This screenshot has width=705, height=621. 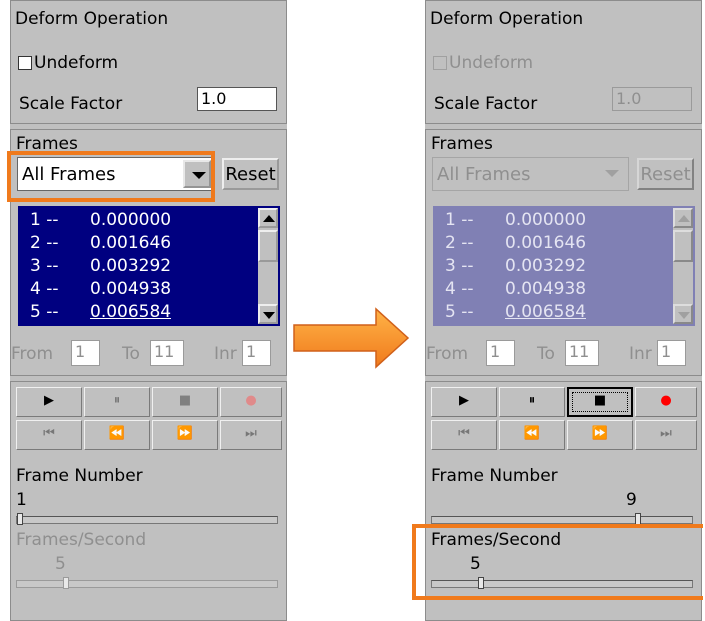 I want to click on chevron-down-icon, so click(x=612, y=173).